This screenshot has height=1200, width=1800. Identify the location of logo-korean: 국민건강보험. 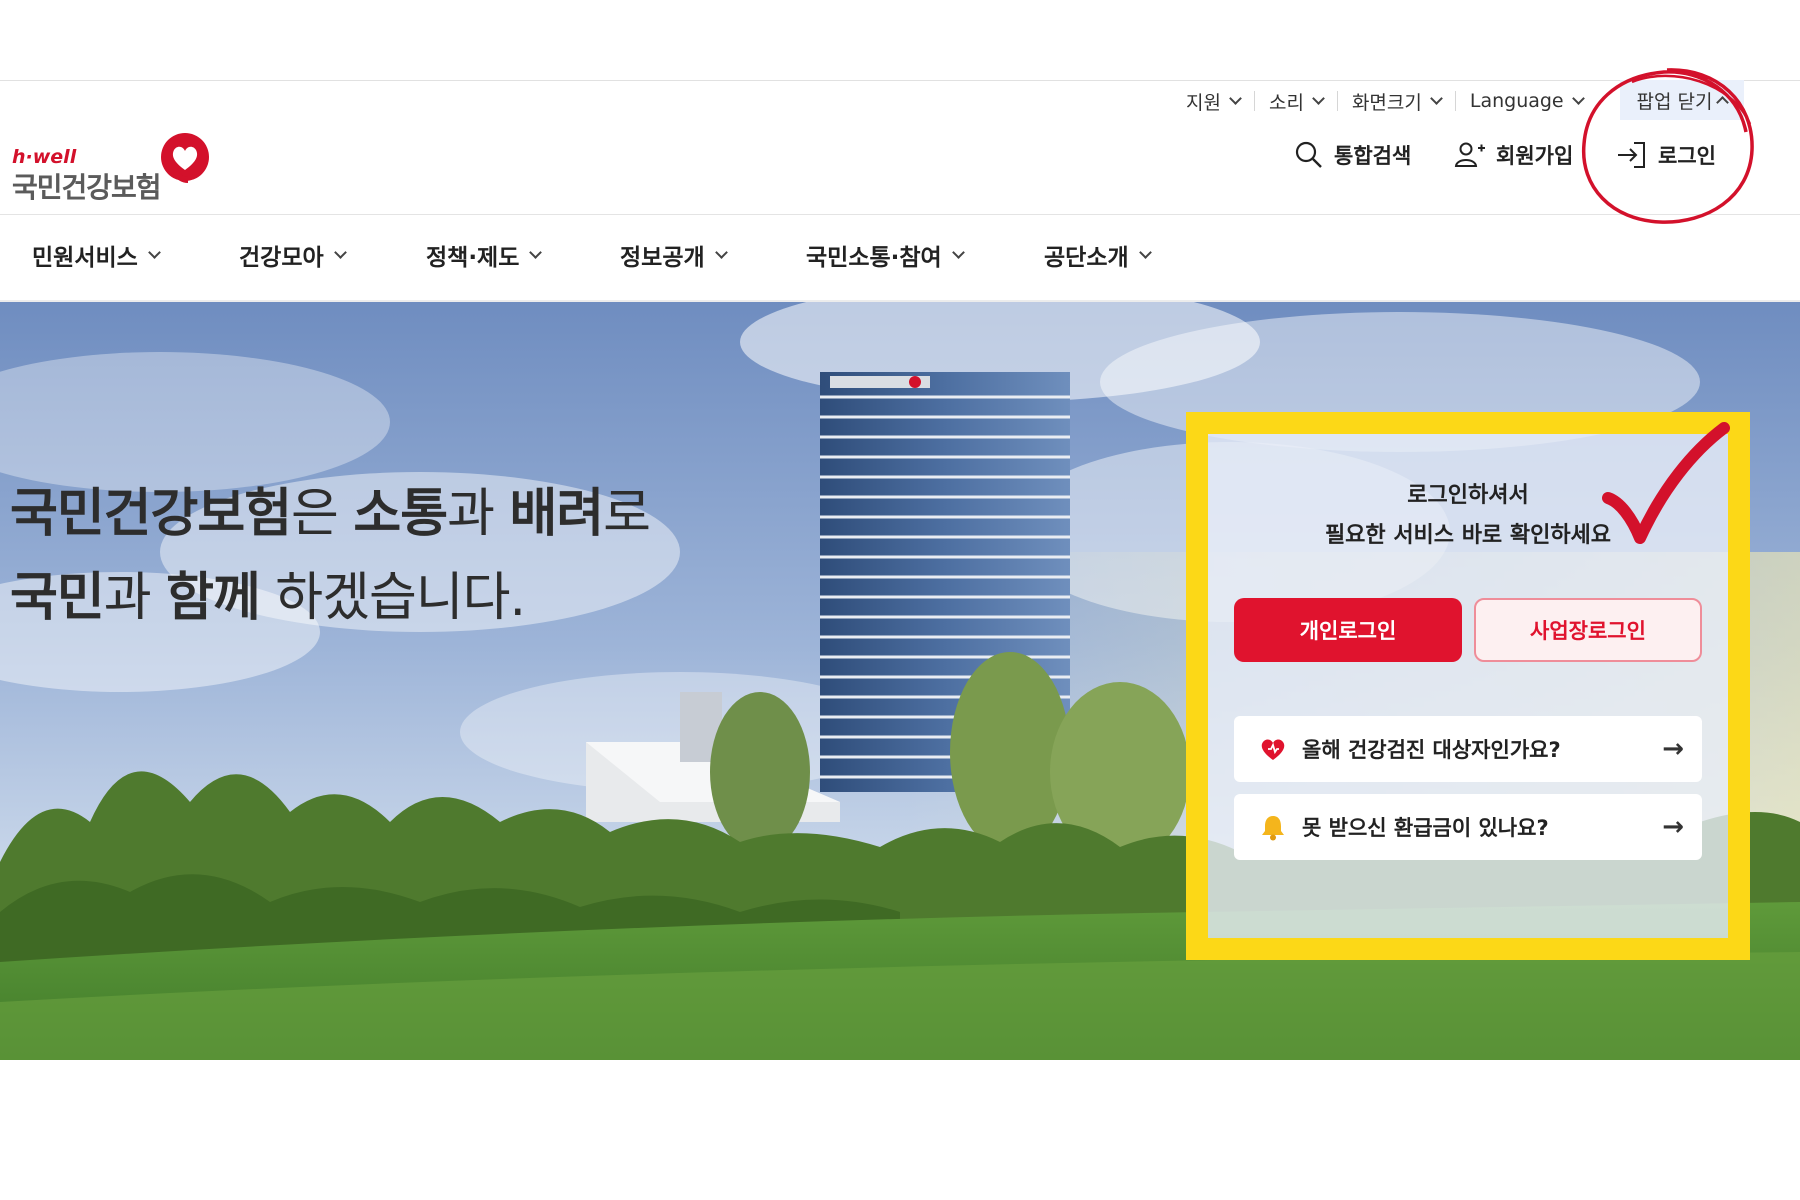
(87, 187).